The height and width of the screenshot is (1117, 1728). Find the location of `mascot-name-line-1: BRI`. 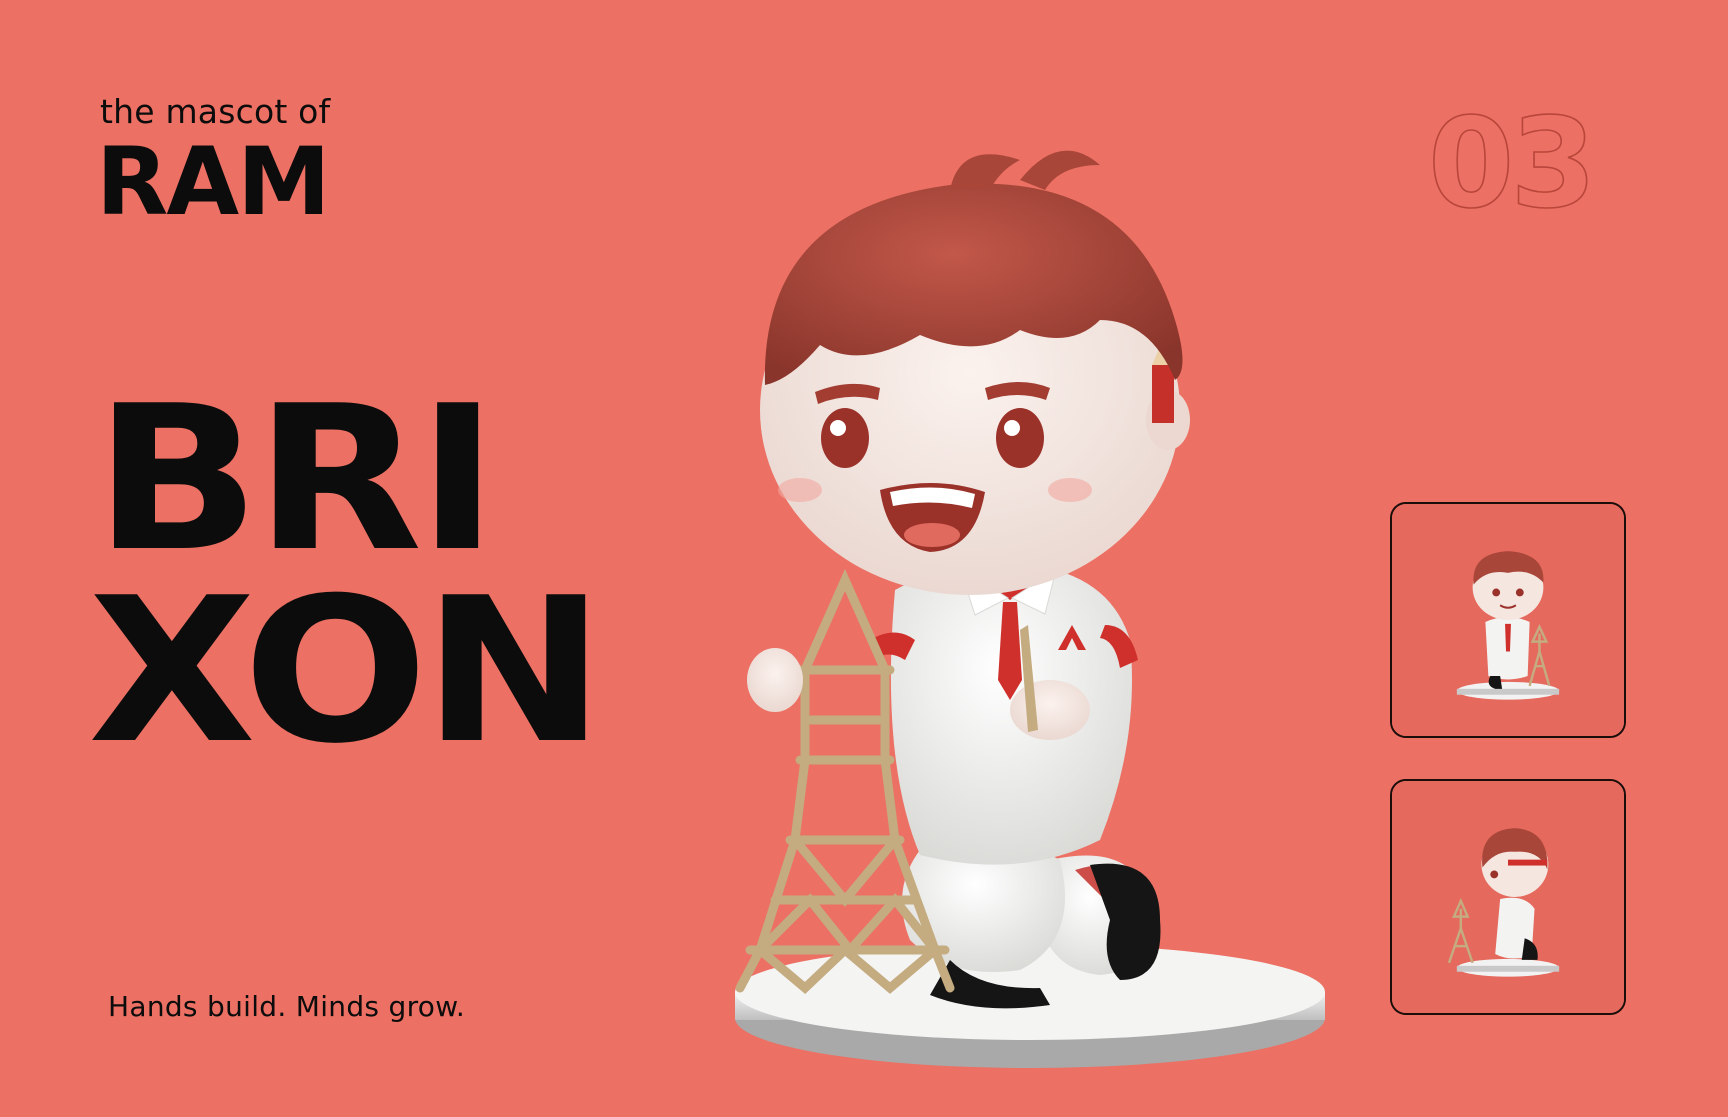

mascot-name-line-1: BRI is located at coordinates (296, 479).